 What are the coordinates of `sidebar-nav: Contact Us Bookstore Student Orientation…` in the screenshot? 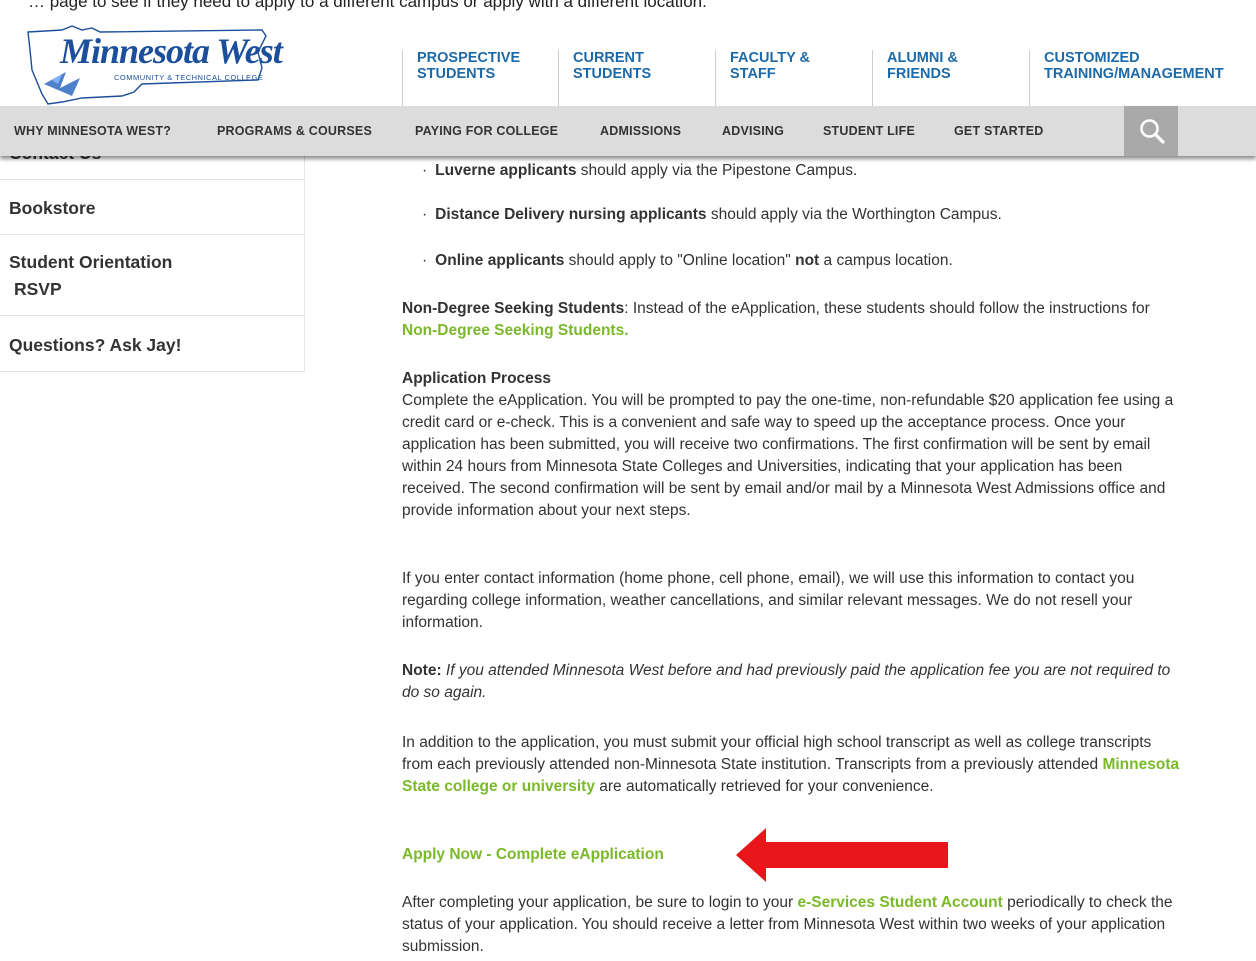 It's located at (152, 257).